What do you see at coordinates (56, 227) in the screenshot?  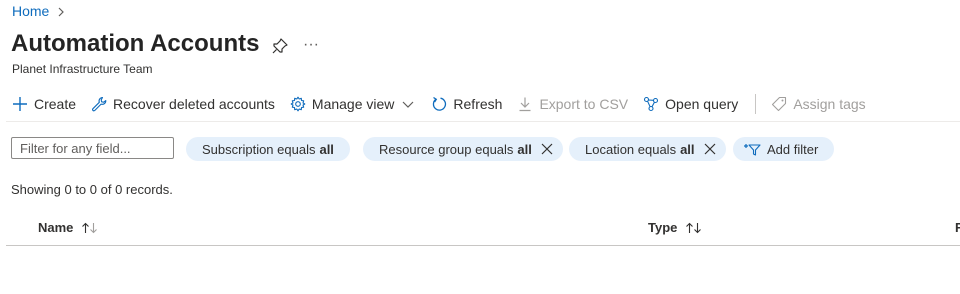 I see `column-header-name-label: Name` at bounding box center [56, 227].